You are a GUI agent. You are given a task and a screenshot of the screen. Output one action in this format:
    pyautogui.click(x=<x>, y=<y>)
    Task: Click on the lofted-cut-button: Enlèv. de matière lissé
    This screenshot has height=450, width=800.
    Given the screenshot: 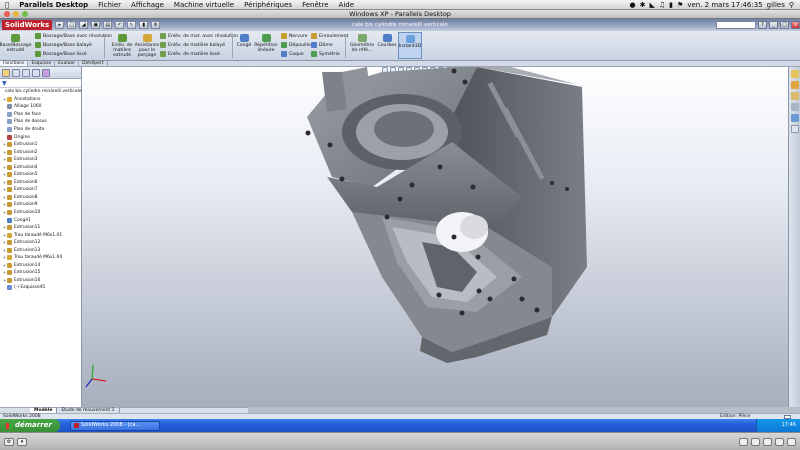 What is the action you would take?
    pyautogui.click(x=190, y=54)
    